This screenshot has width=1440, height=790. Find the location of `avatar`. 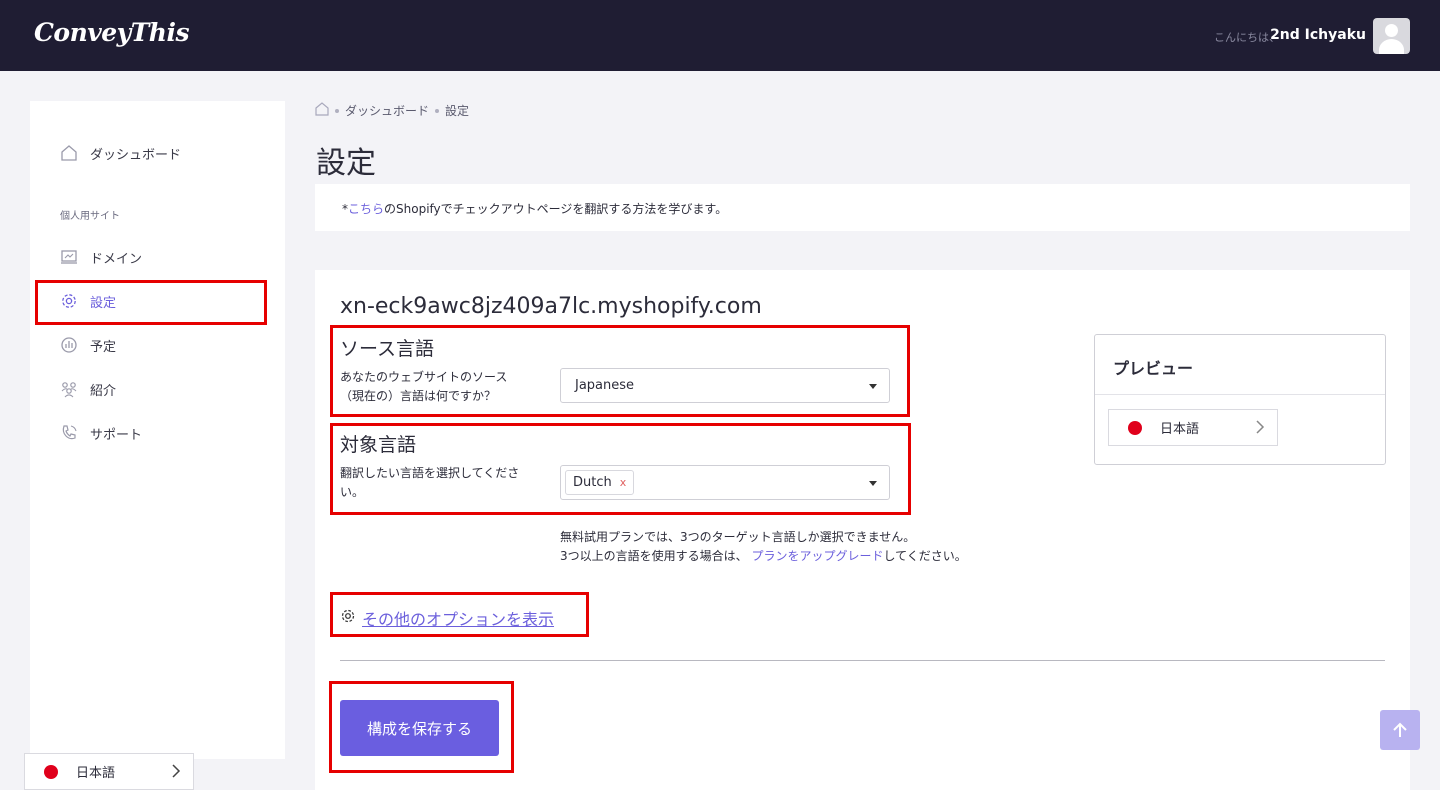

avatar is located at coordinates (1391, 36).